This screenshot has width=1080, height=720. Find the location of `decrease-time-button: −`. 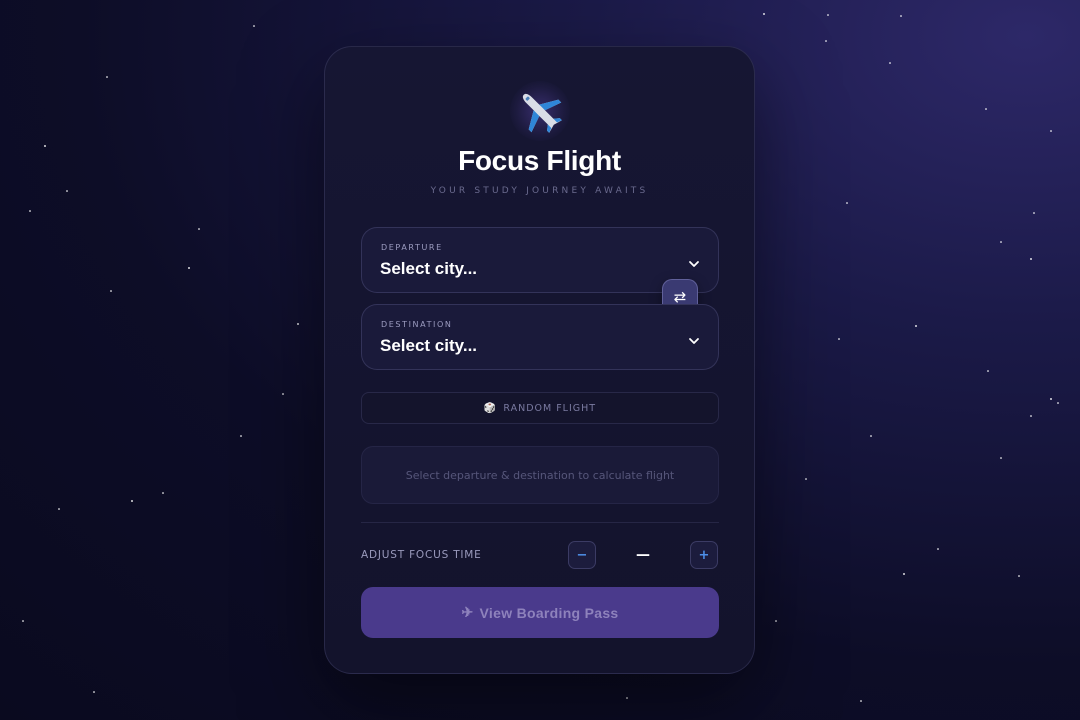

decrease-time-button: − is located at coordinates (582, 555).